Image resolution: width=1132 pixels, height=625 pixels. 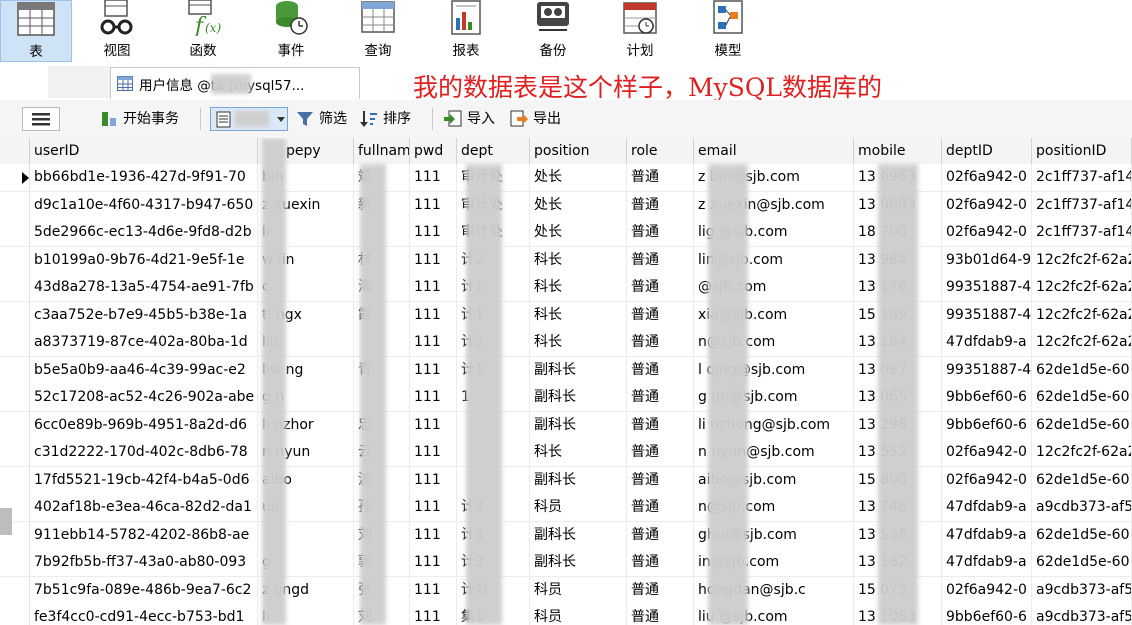 I want to click on cell-userid: 5de2966c-ec13-4d6e-9fd8-d2b, so click(x=144, y=232).